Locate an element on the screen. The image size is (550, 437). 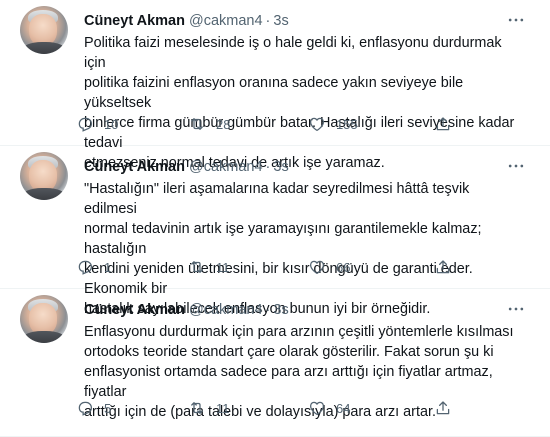
reply-button: 1 is located at coordinates (93, 267).